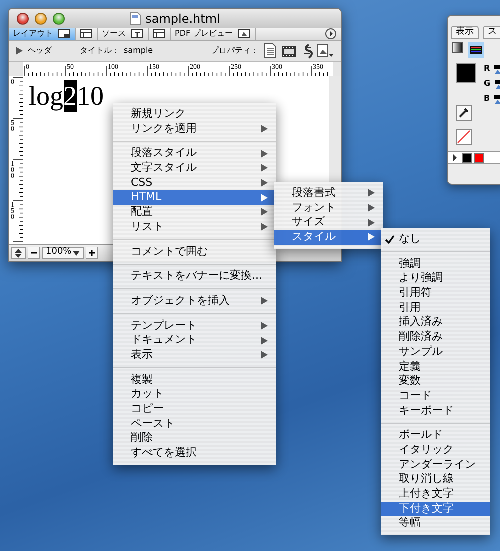 This screenshot has height=551, width=500. Describe the element at coordinates (42, 34) in the screenshot. I see `tab: レイアウト` at that location.